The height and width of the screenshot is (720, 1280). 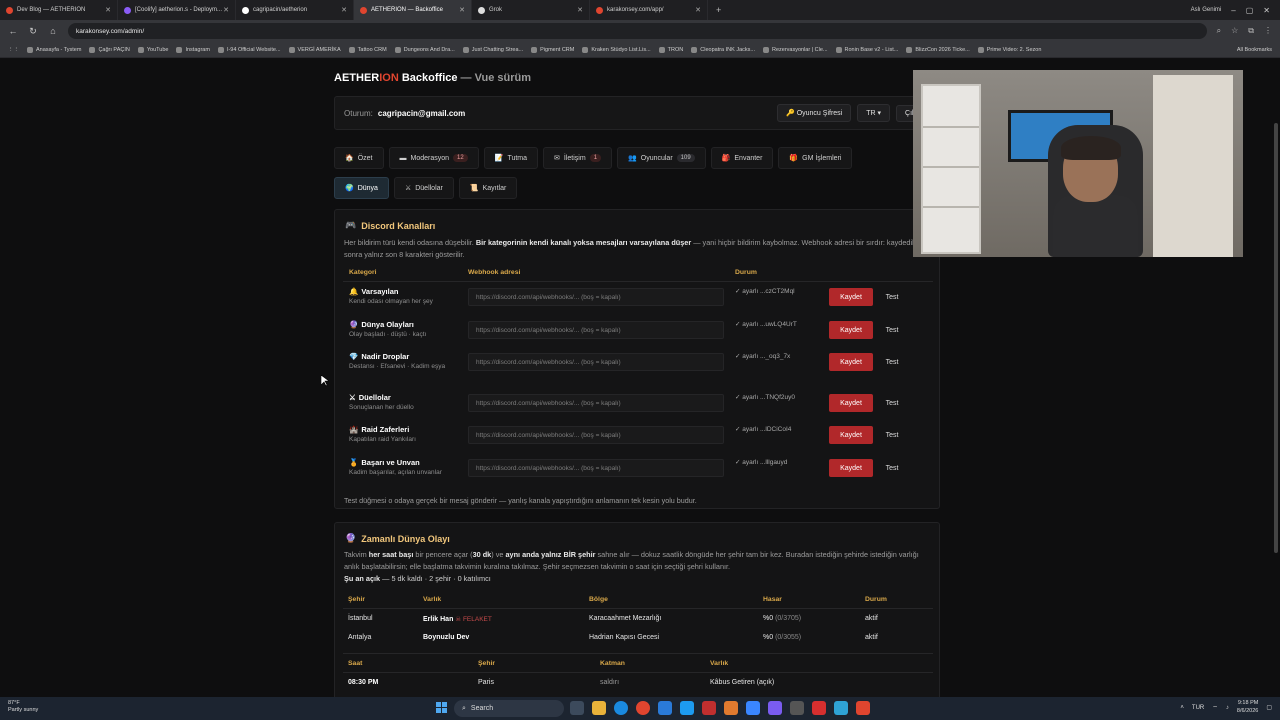 What do you see at coordinates (819, 708) in the screenshot?
I see `youtube-icon` at bounding box center [819, 708].